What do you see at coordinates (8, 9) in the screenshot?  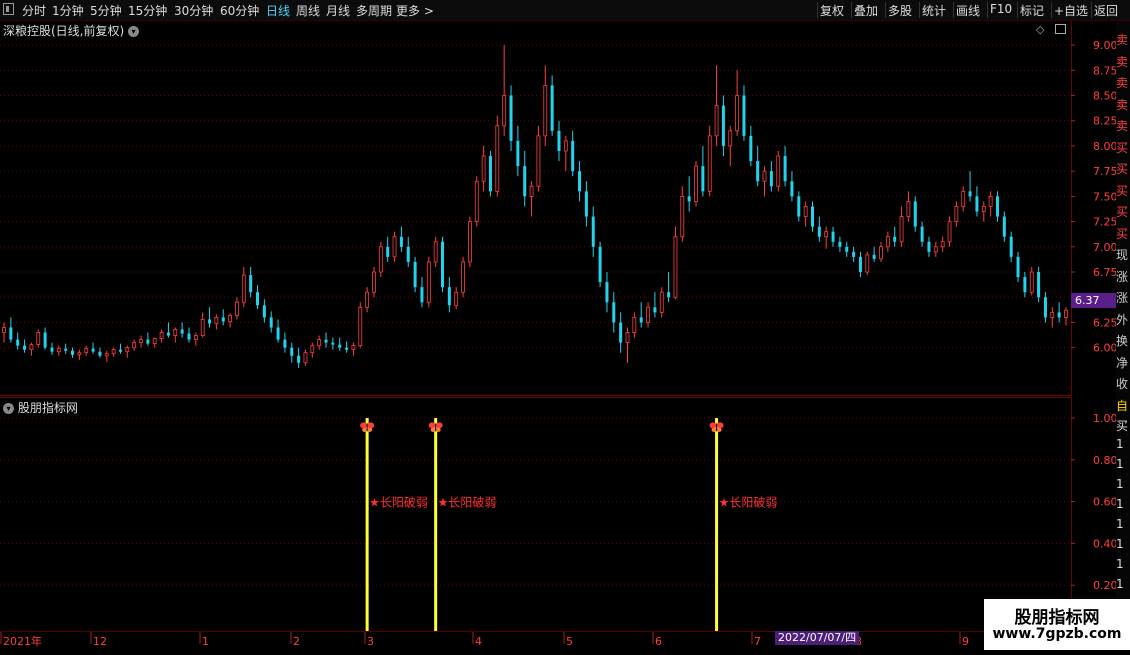 I see `window-icon` at bounding box center [8, 9].